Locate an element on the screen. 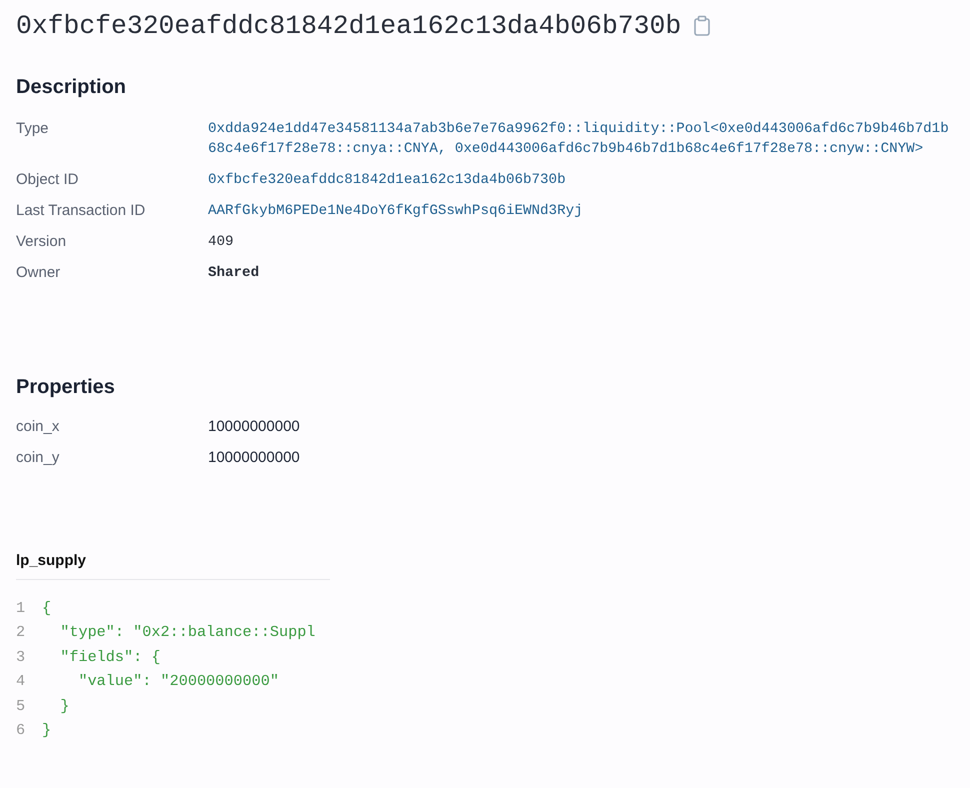  clipboard-icon is located at coordinates (702, 26).